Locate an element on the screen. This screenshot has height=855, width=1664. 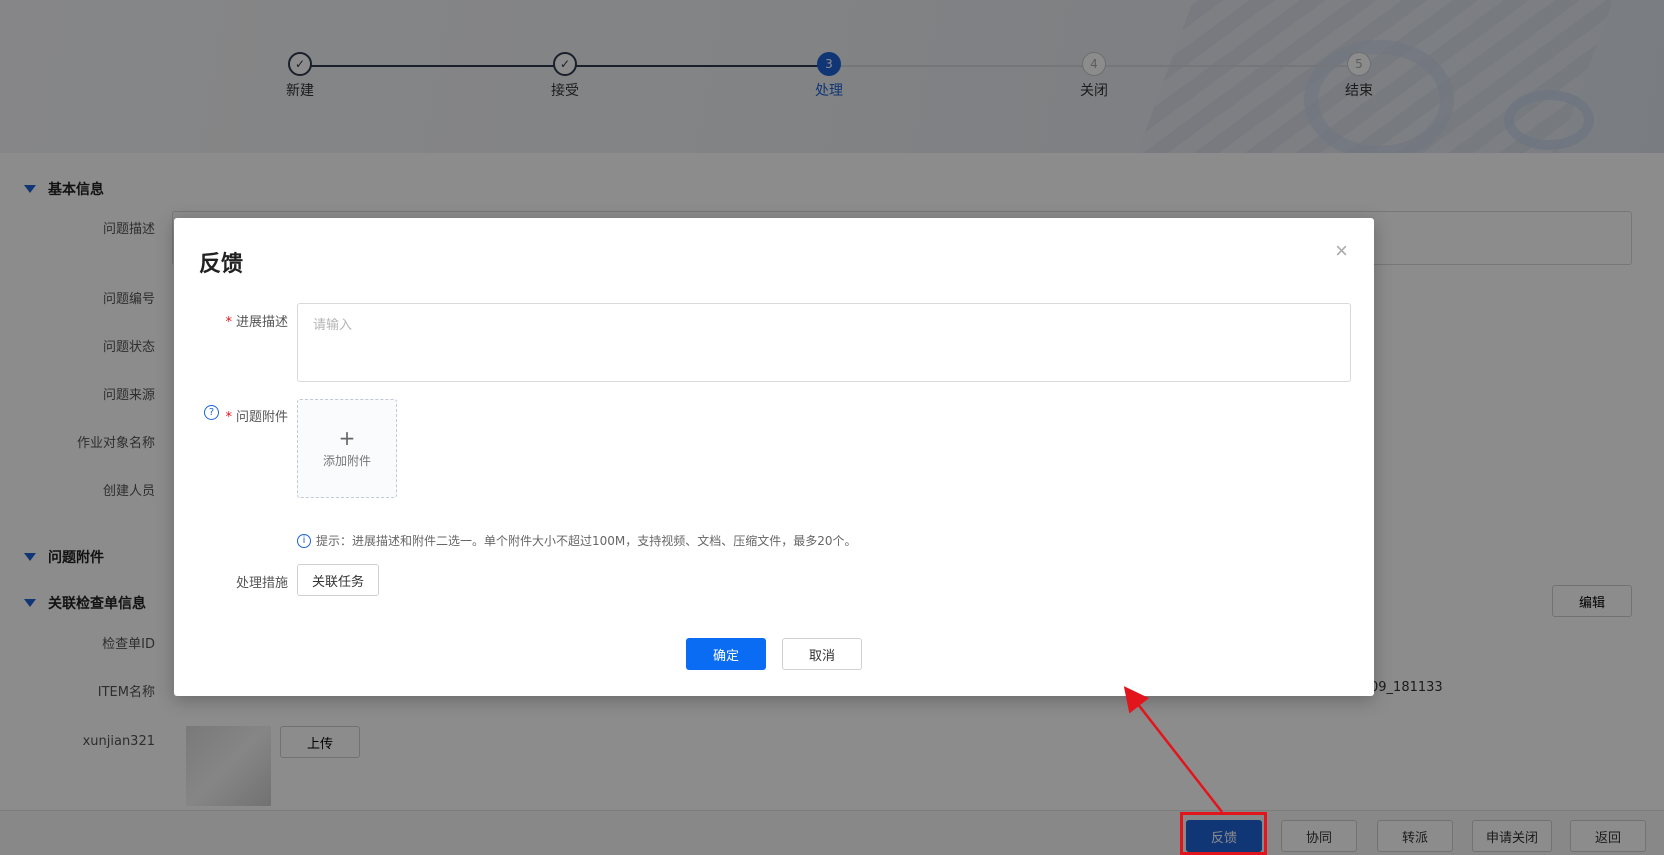
link-task-button: 关联任务 is located at coordinates (338, 580).